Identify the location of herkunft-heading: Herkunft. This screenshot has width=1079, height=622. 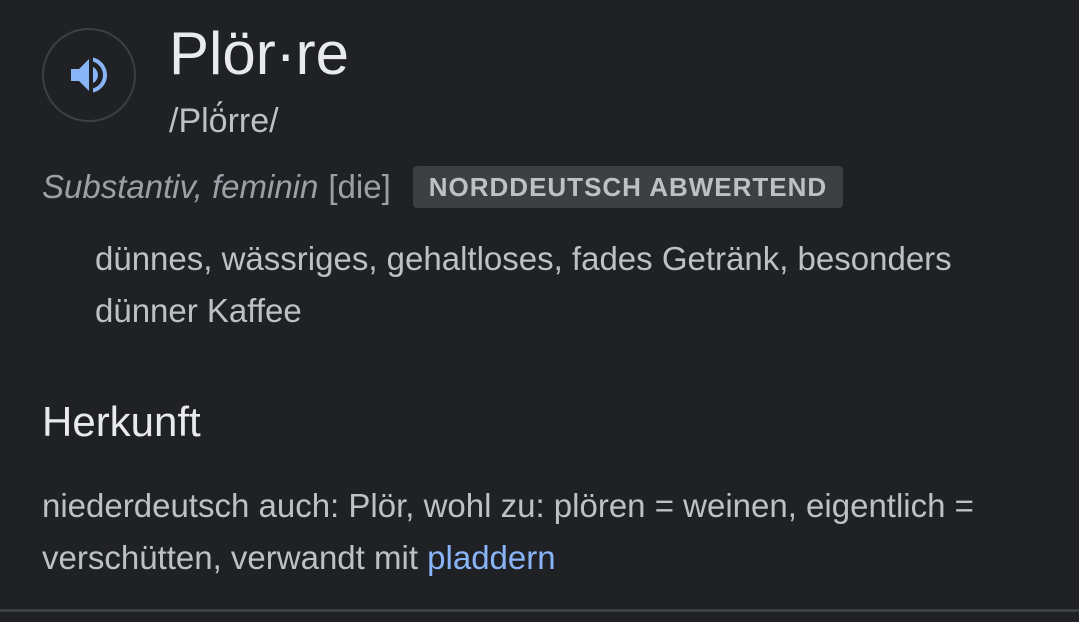
(121, 421).